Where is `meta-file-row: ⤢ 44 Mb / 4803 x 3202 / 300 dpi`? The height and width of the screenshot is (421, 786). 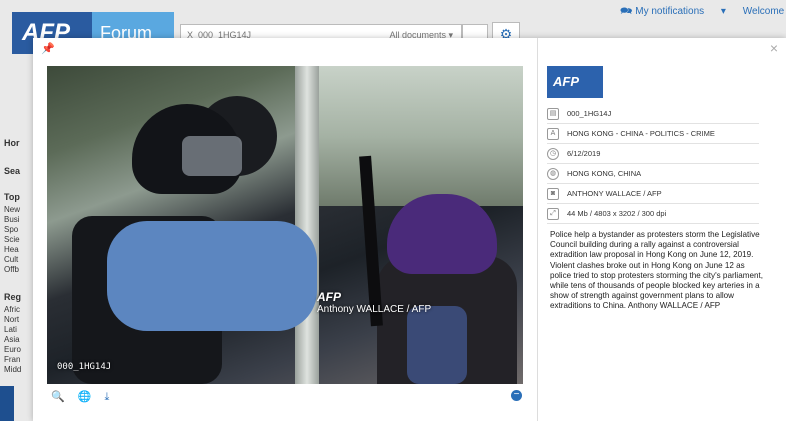 meta-file-row: ⤢ 44 Mb / 4803 x 3202 / 300 dpi is located at coordinates (653, 214).